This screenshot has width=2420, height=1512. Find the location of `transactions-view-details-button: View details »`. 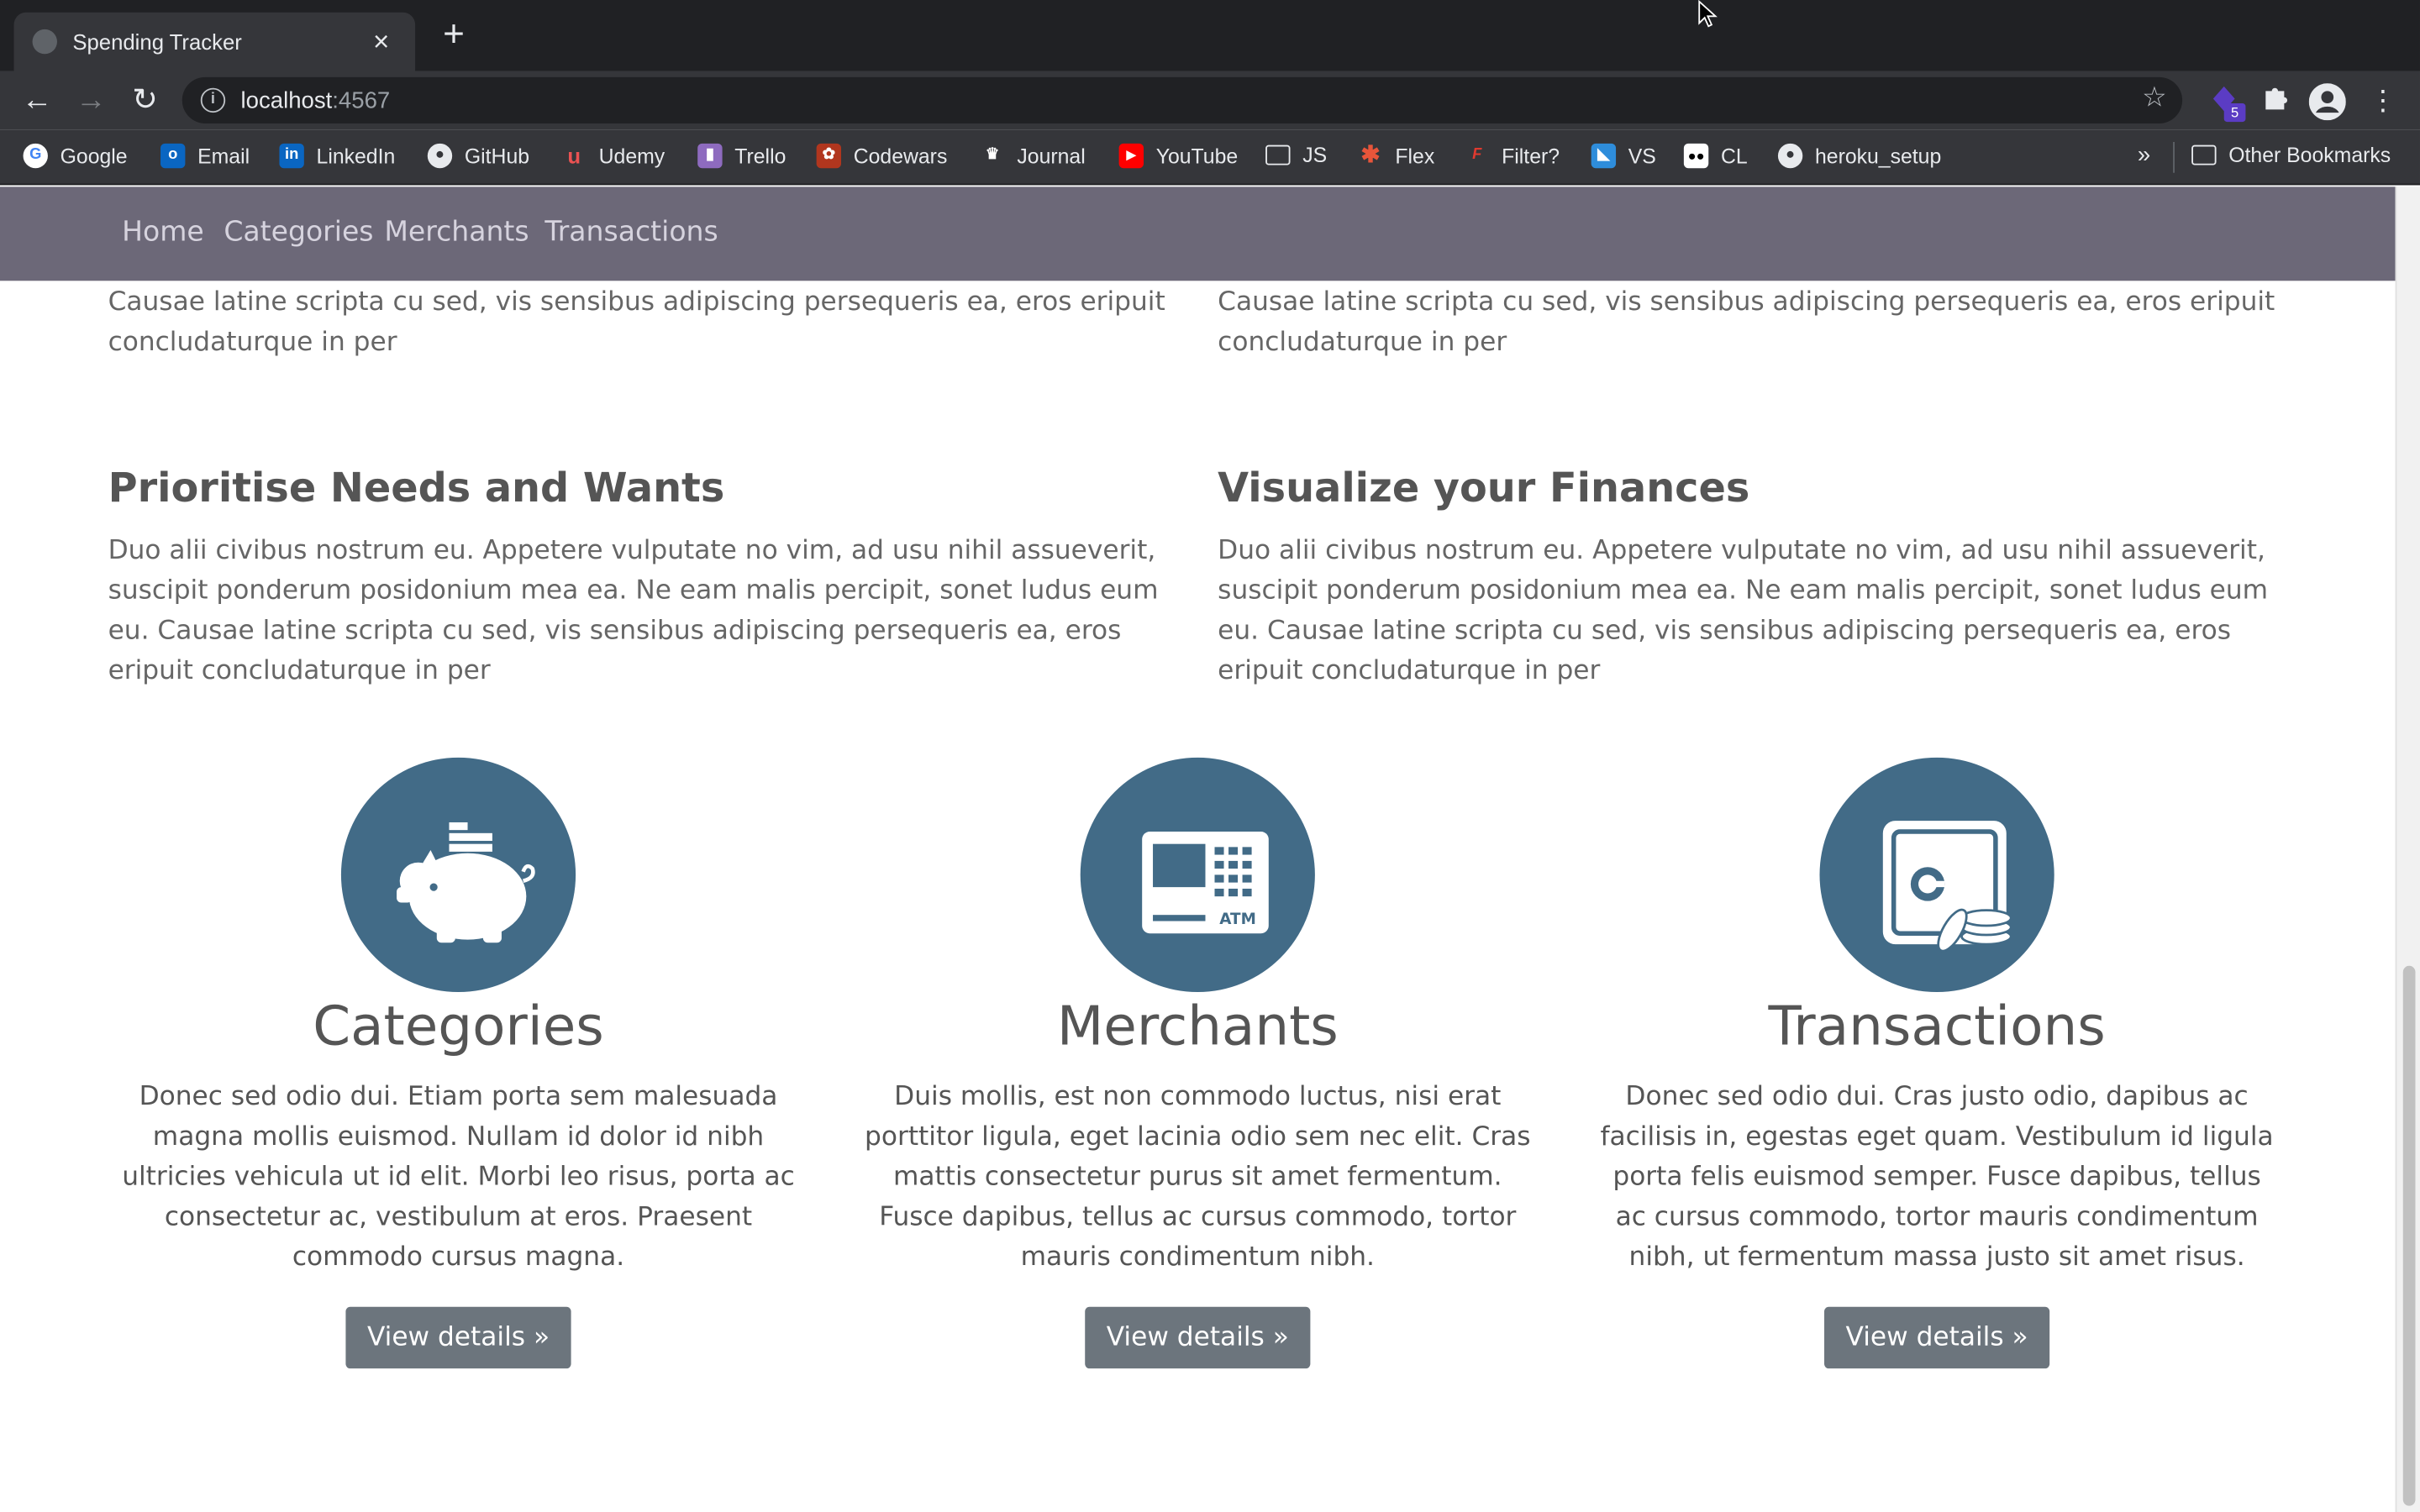

transactions-view-details-button: View details » is located at coordinates (1936, 1337).